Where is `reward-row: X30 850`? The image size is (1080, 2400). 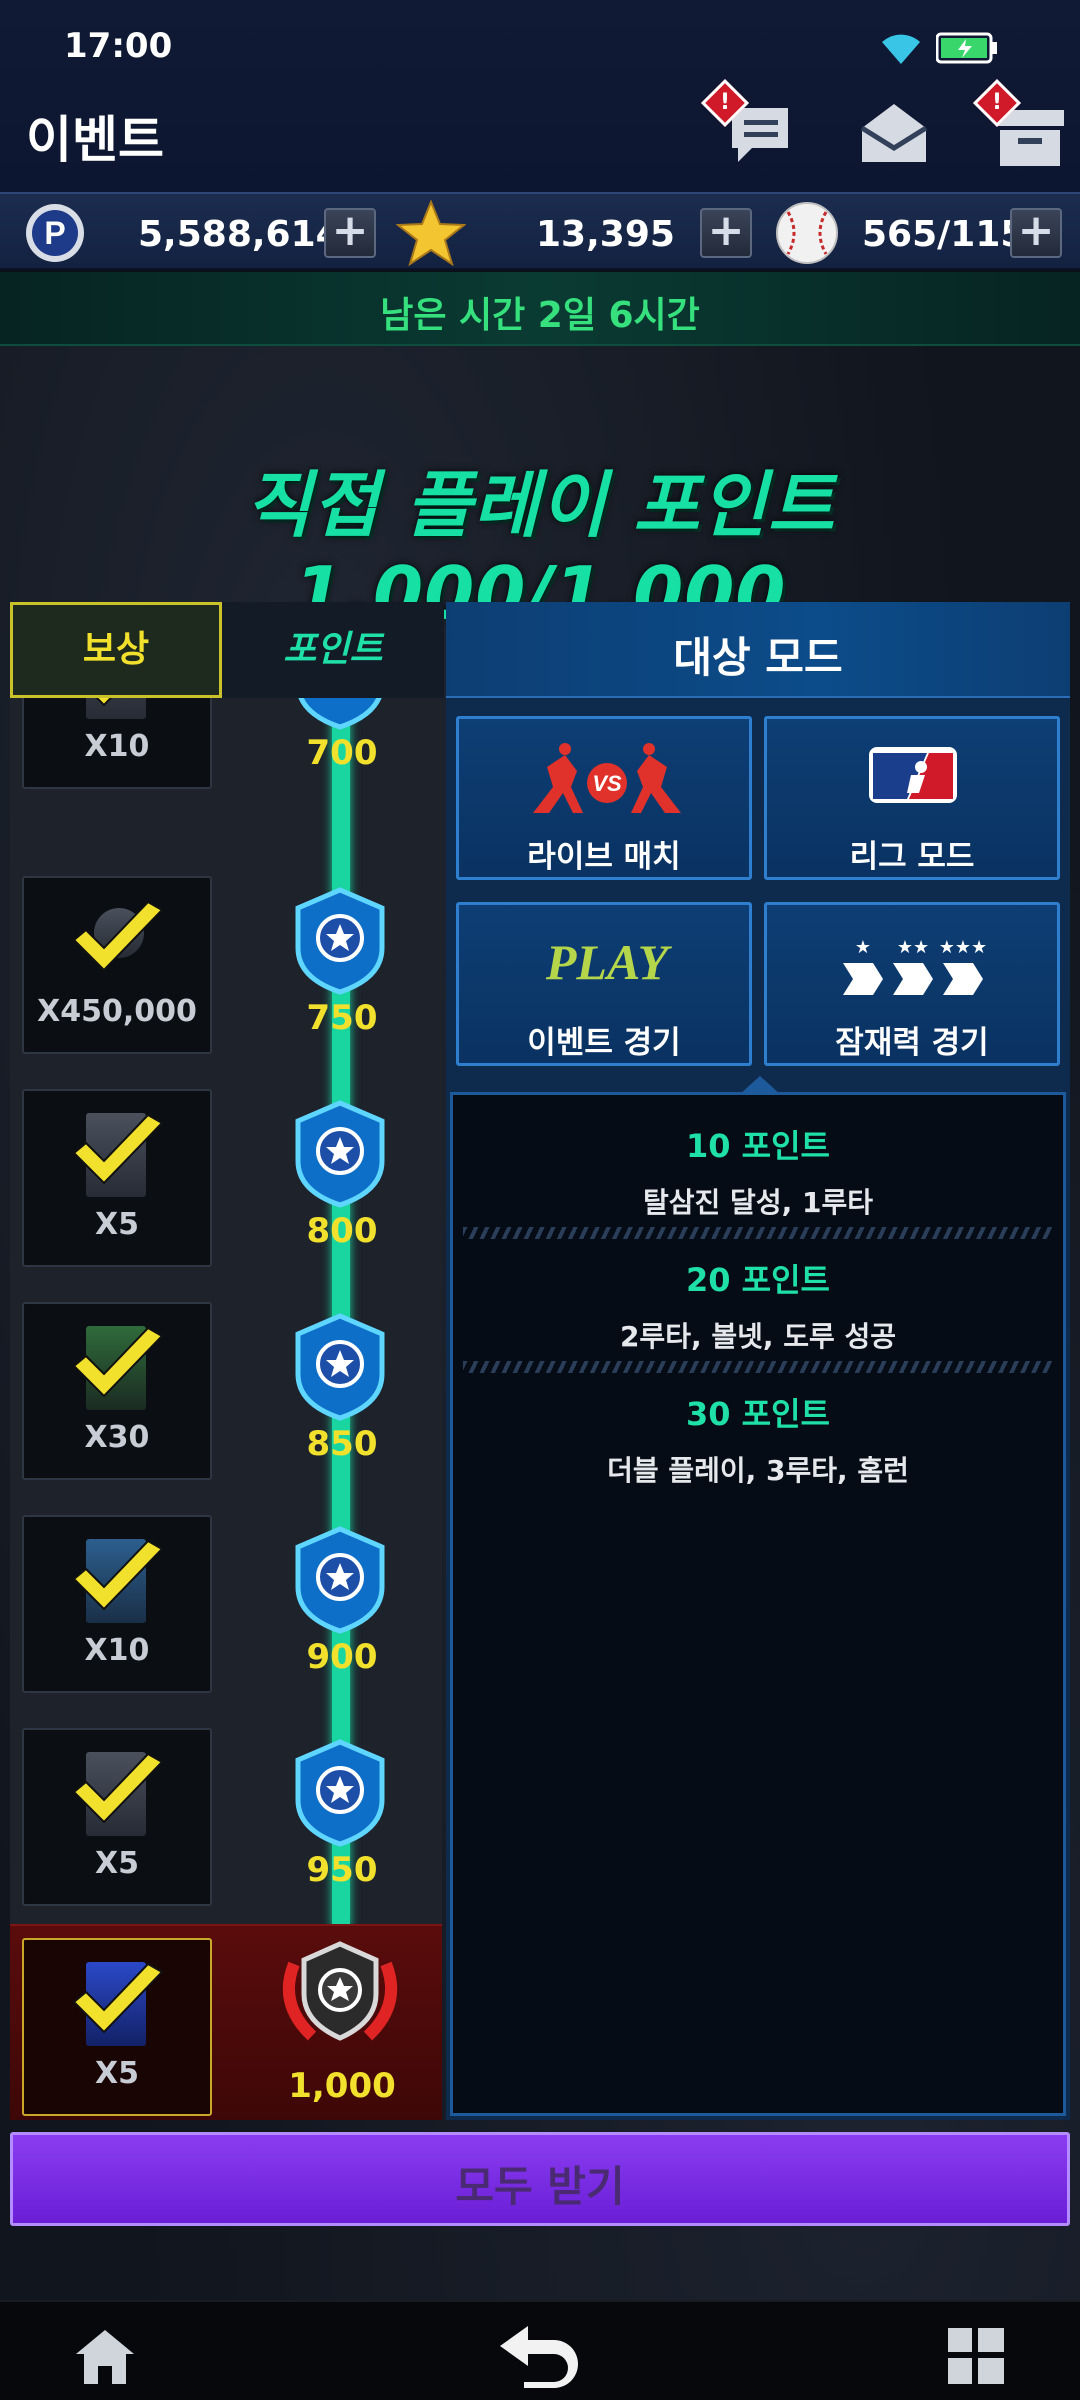 reward-row: X30 850 is located at coordinates (226, 1408).